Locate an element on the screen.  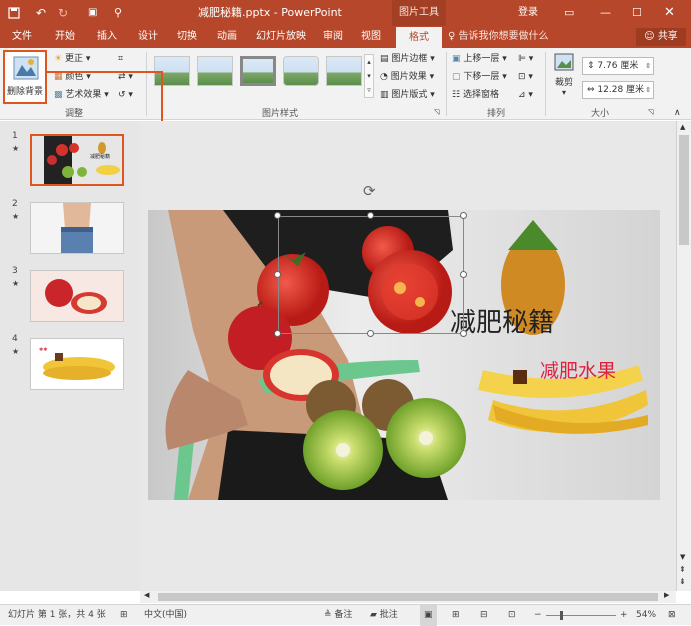
zoom-level: 54% is located at coordinates (646, 615).